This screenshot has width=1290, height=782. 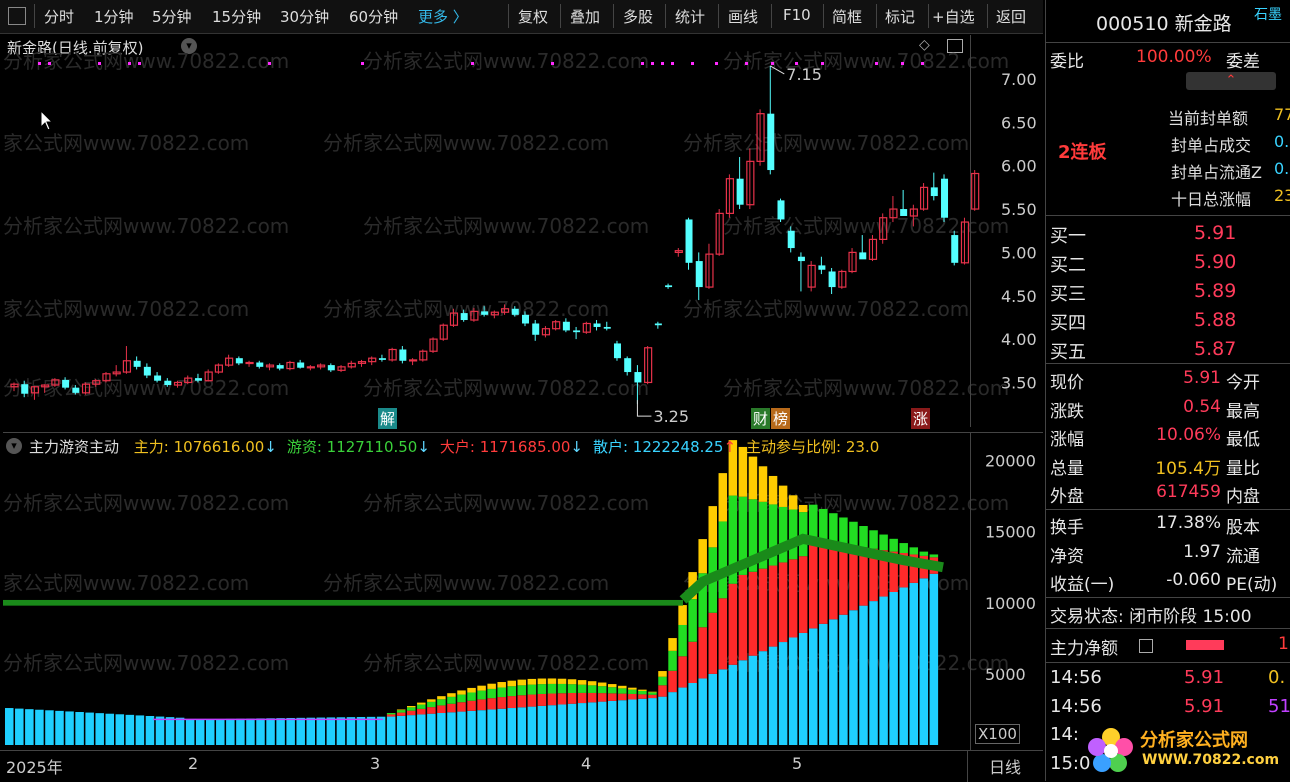 I want to click on bid-price: 5.88, so click(x=1215, y=320).